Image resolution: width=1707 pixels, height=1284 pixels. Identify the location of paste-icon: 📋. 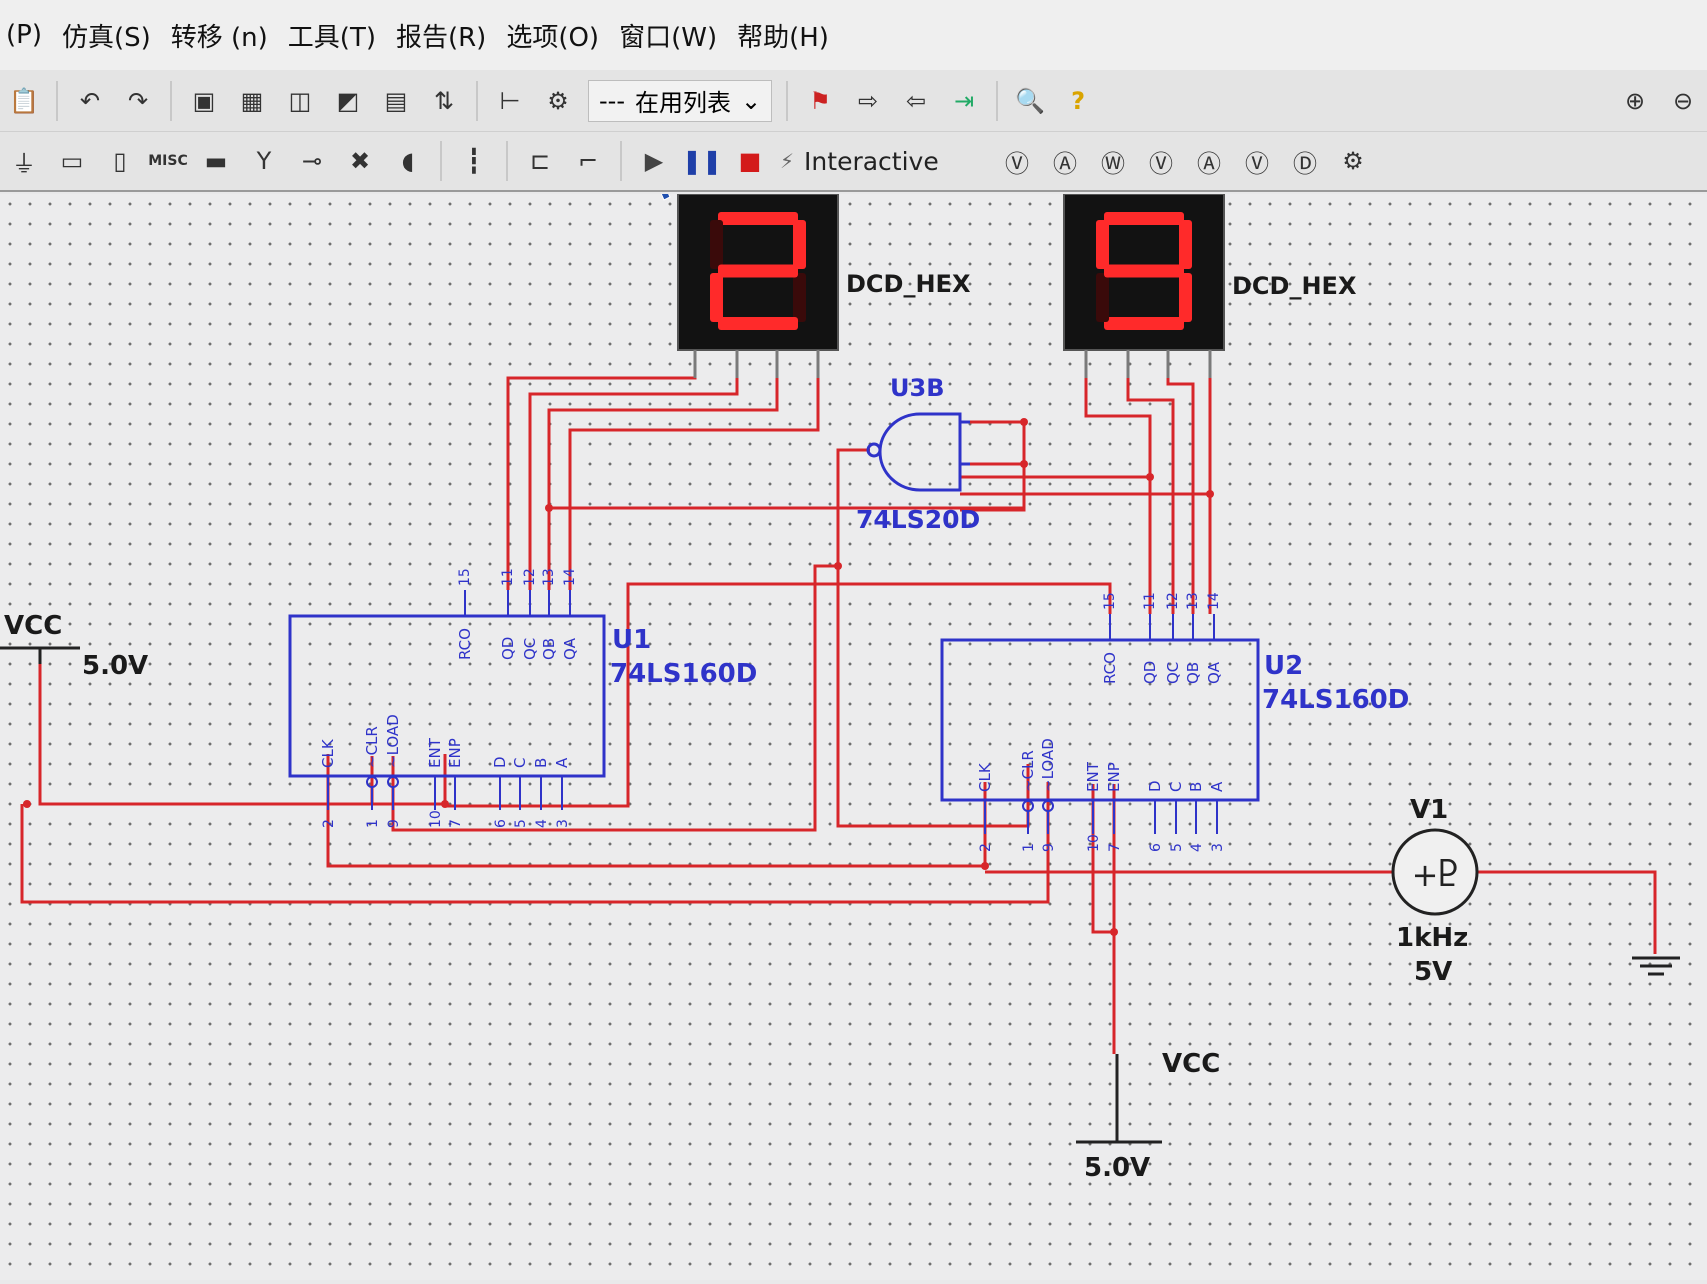
(24, 101).